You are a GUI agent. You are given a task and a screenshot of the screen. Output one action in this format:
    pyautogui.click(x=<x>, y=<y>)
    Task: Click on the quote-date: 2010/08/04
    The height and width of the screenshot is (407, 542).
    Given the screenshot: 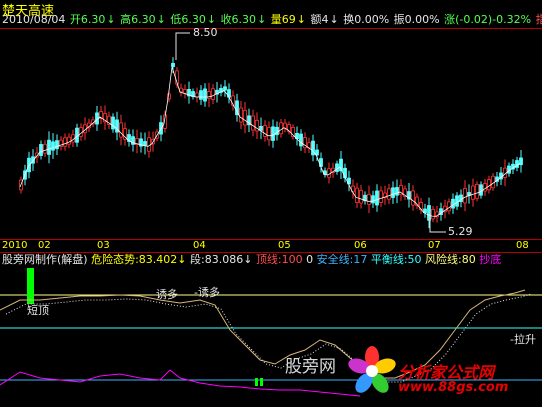 What is the action you would take?
    pyautogui.click(x=34, y=19)
    